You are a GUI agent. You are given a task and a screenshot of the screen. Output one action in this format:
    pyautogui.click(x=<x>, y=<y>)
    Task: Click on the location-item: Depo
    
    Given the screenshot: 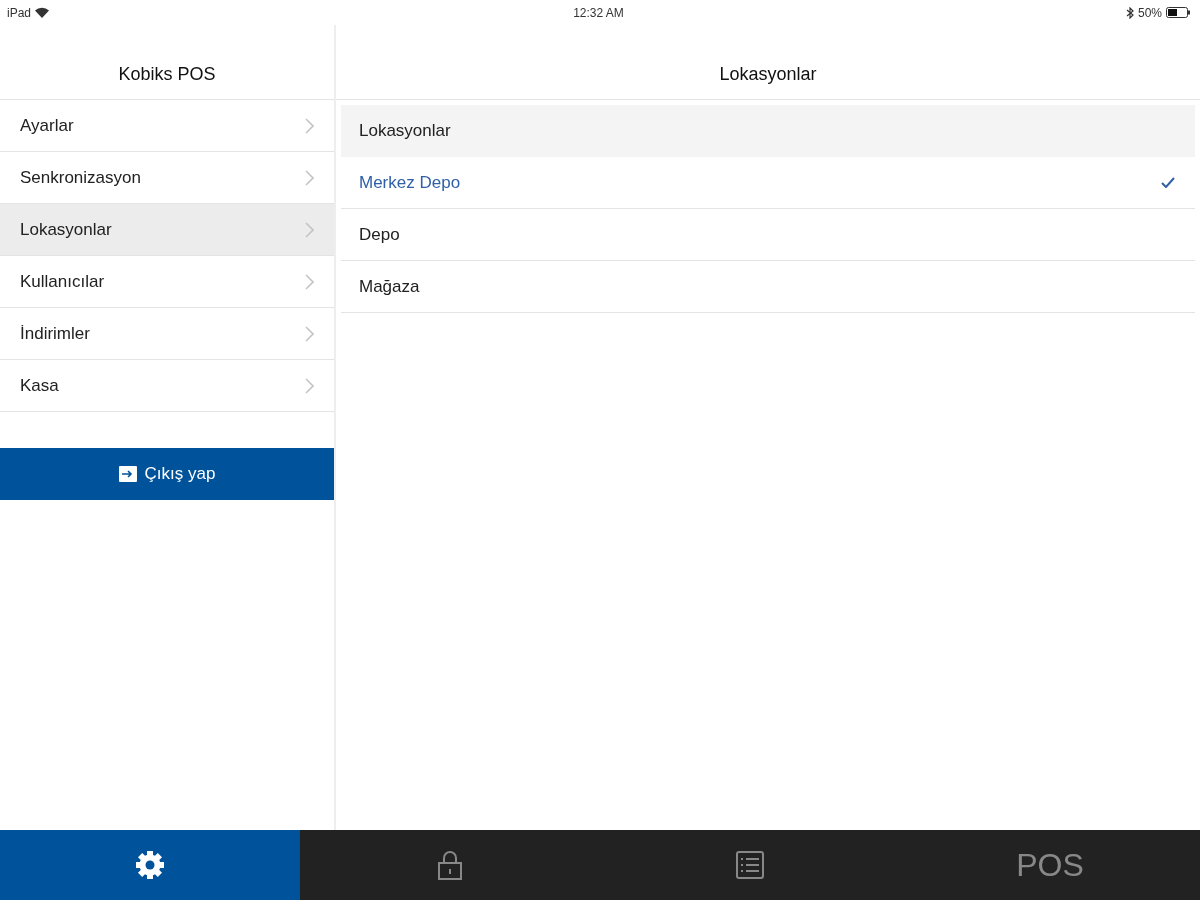 What is the action you would take?
    pyautogui.click(x=768, y=235)
    